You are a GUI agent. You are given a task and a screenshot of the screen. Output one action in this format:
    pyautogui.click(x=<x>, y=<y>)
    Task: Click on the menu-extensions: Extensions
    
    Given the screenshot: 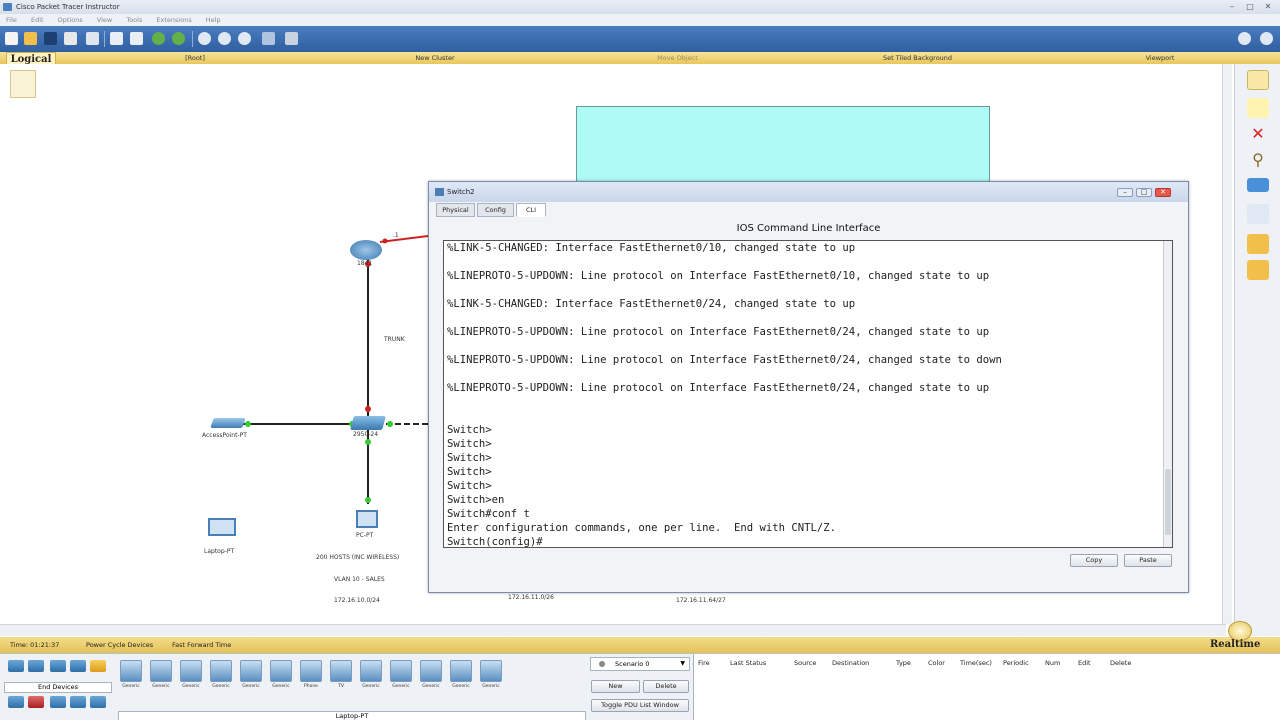 What is the action you would take?
    pyautogui.click(x=173, y=20)
    